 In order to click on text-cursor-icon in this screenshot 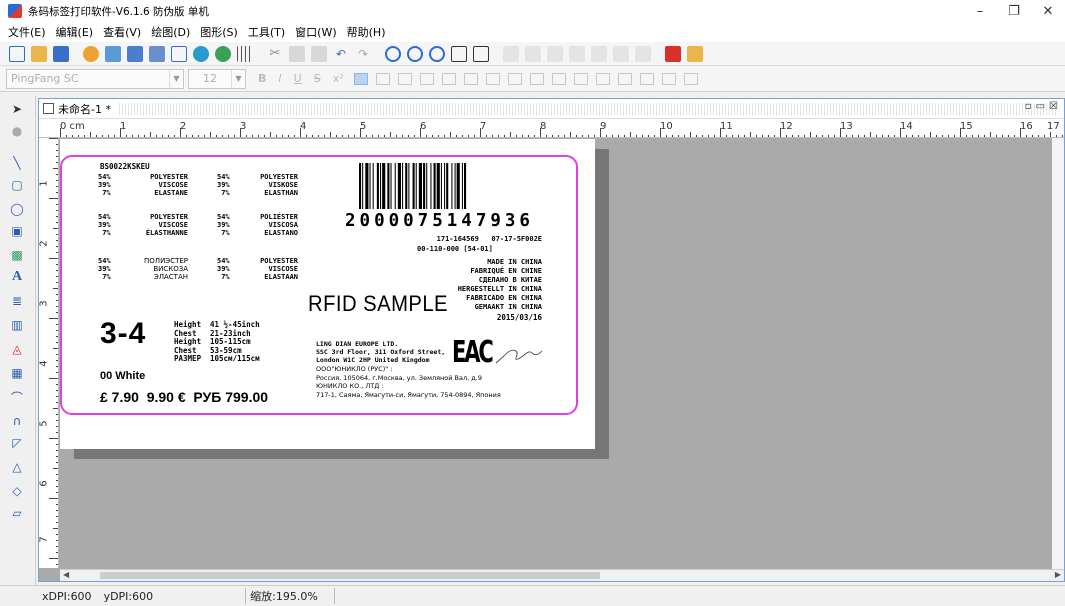, I will do `click(624, 78)`.